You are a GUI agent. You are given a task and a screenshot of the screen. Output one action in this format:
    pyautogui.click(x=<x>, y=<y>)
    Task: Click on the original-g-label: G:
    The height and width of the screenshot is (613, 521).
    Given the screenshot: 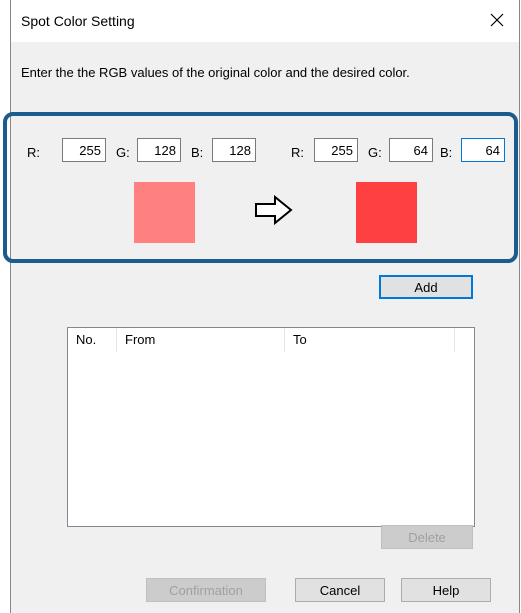 What is the action you would take?
    pyautogui.click(x=123, y=152)
    